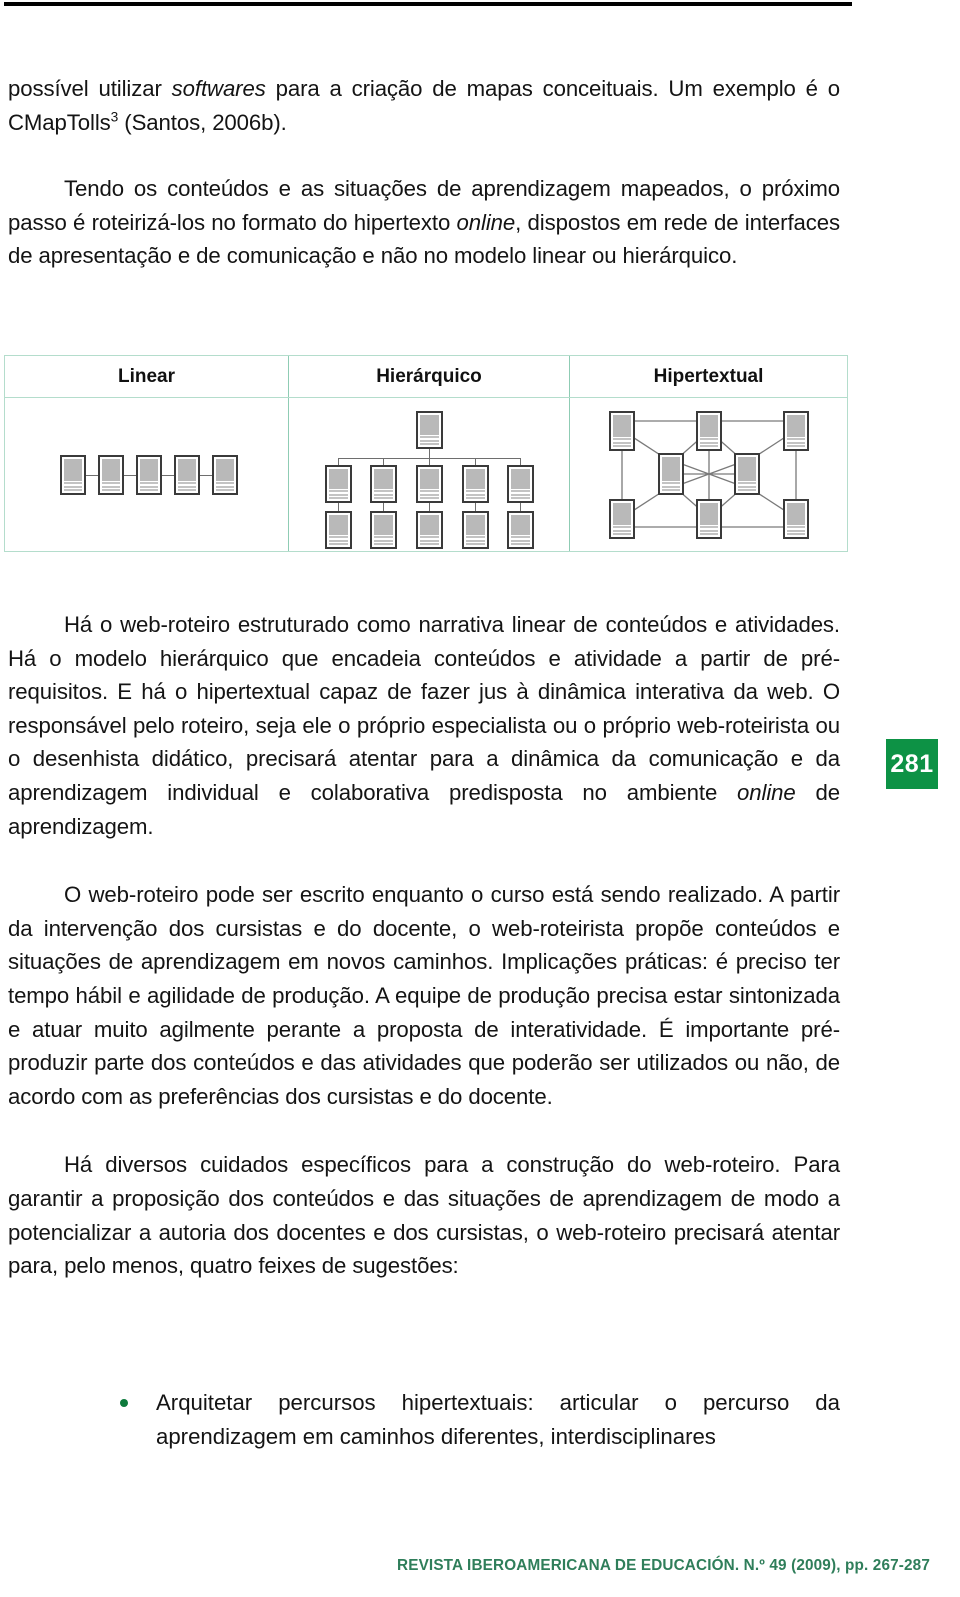 Image resolution: width=960 pixels, height=1597 pixels. Describe the element at coordinates (708, 376) in the screenshot. I see `column-header-hipertextual: Hipertextual` at that location.